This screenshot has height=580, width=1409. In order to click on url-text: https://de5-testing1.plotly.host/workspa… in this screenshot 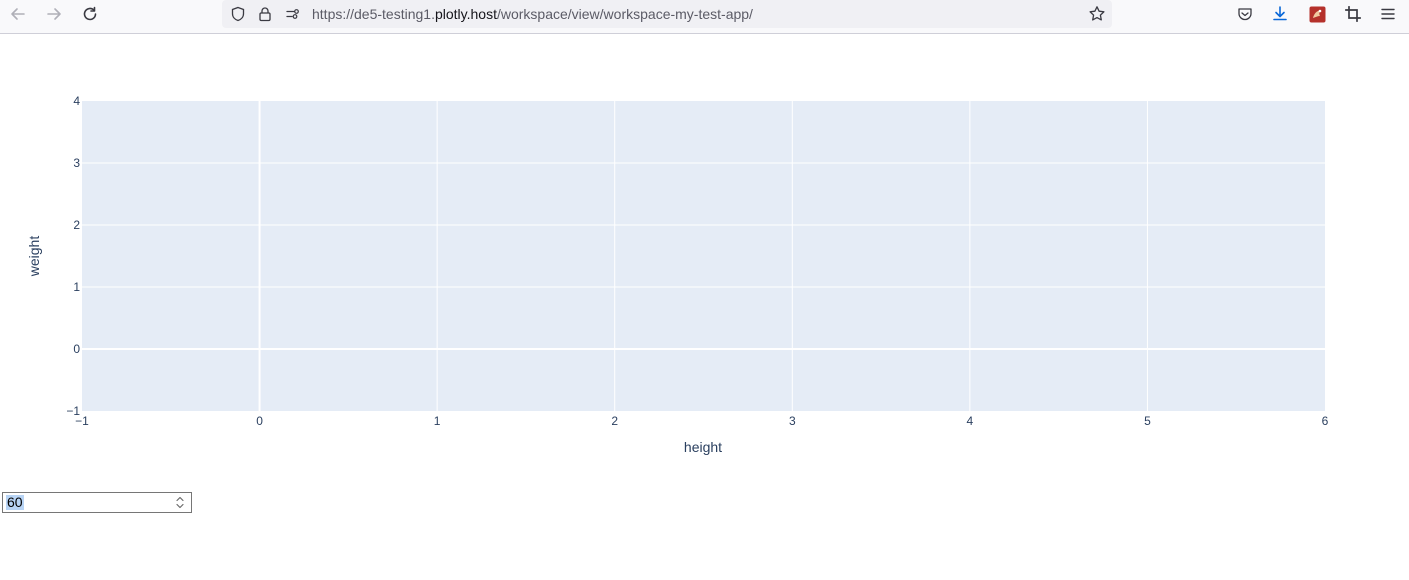, I will do `click(532, 14)`.